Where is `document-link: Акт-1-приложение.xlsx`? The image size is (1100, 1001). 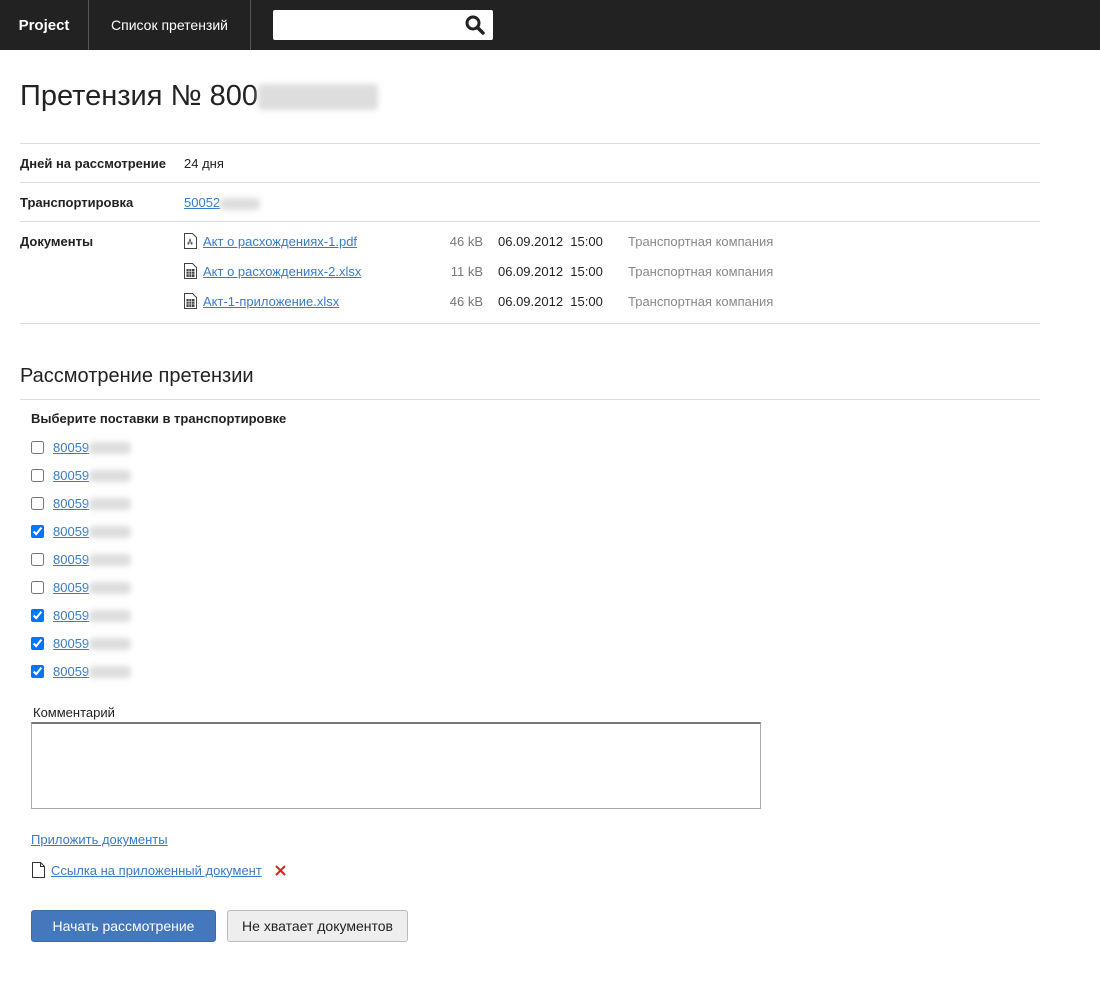
document-link: Акт-1-приложение.xlsx is located at coordinates (315, 301).